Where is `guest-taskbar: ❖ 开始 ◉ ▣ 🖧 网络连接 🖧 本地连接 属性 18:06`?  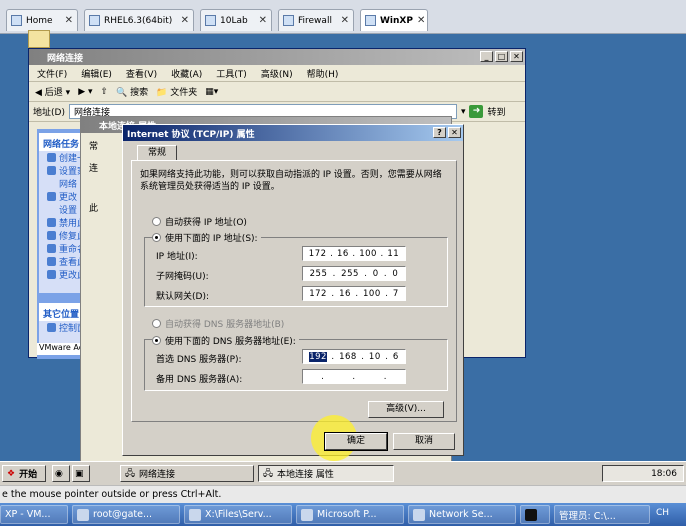
guest-taskbar: ❖ 开始 ◉ ▣ 🖧 网络连接 🖧 本地连接 属性 18:06 is located at coordinates (343, 473).